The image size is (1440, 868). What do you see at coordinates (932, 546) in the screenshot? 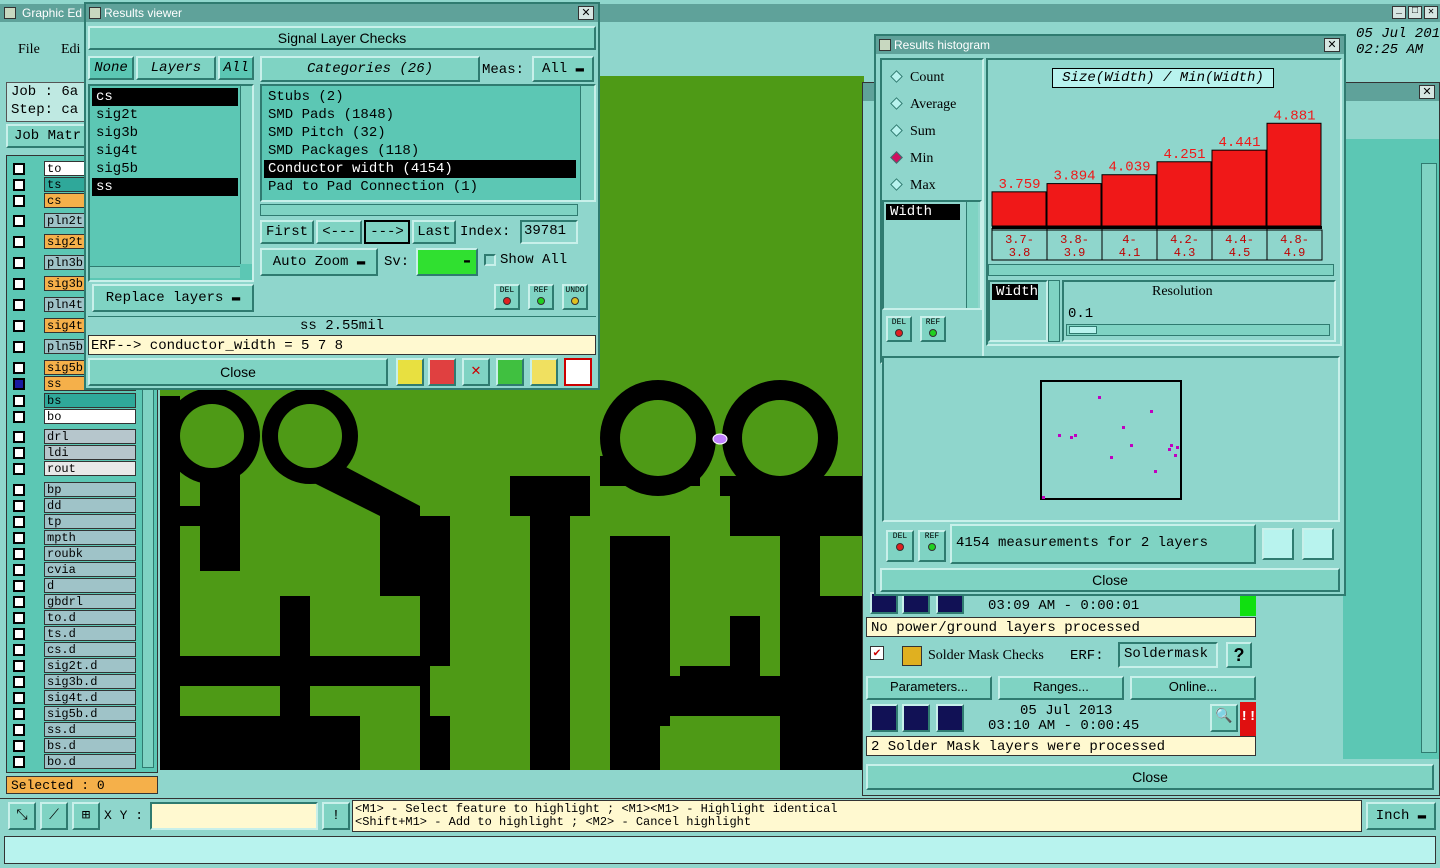
I see `hist-ref-button-2: REF` at bounding box center [932, 546].